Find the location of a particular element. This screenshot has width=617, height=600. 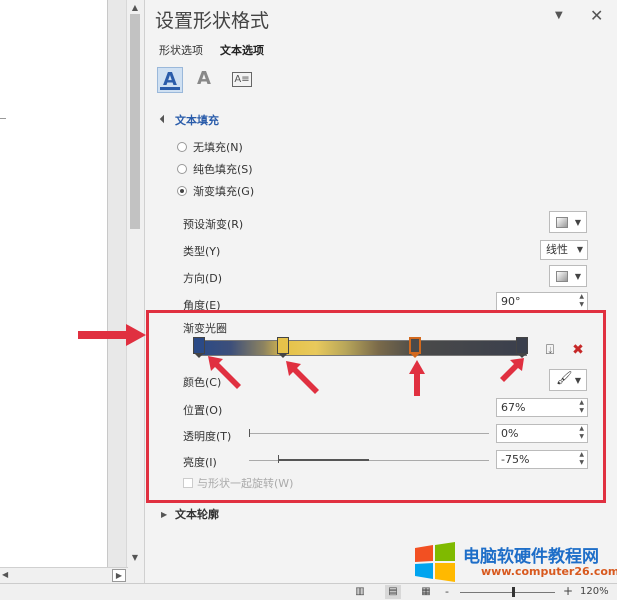

radio-label: 无填充(N) is located at coordinates (218, 147).